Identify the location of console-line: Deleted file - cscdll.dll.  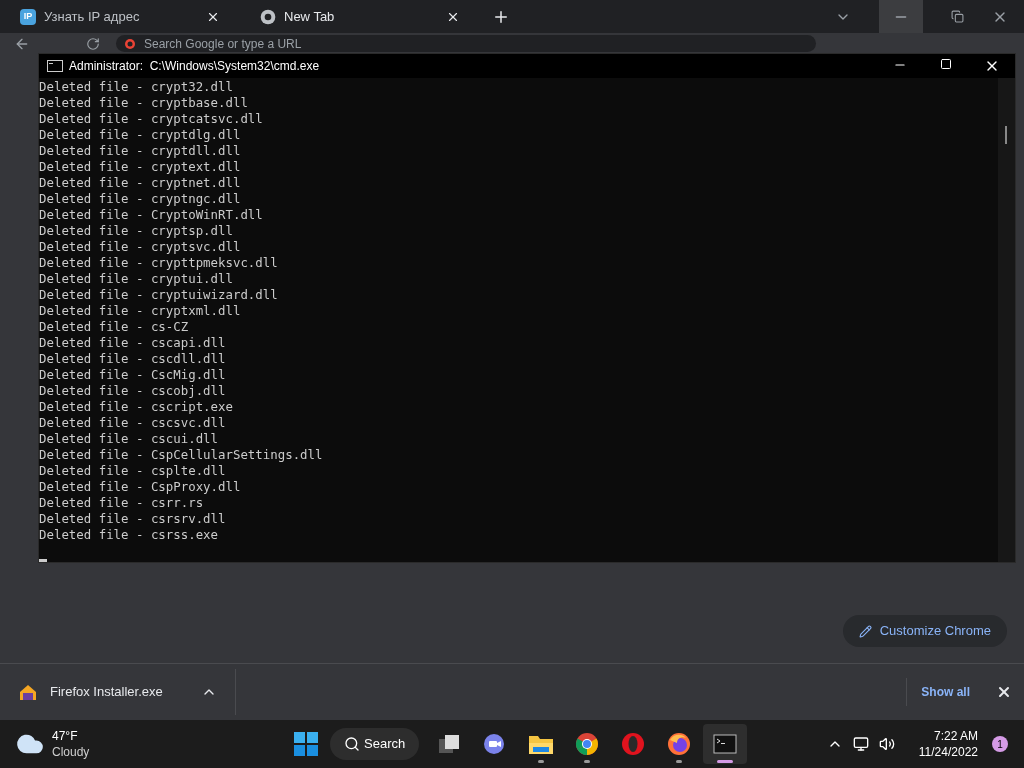
(132, 359).